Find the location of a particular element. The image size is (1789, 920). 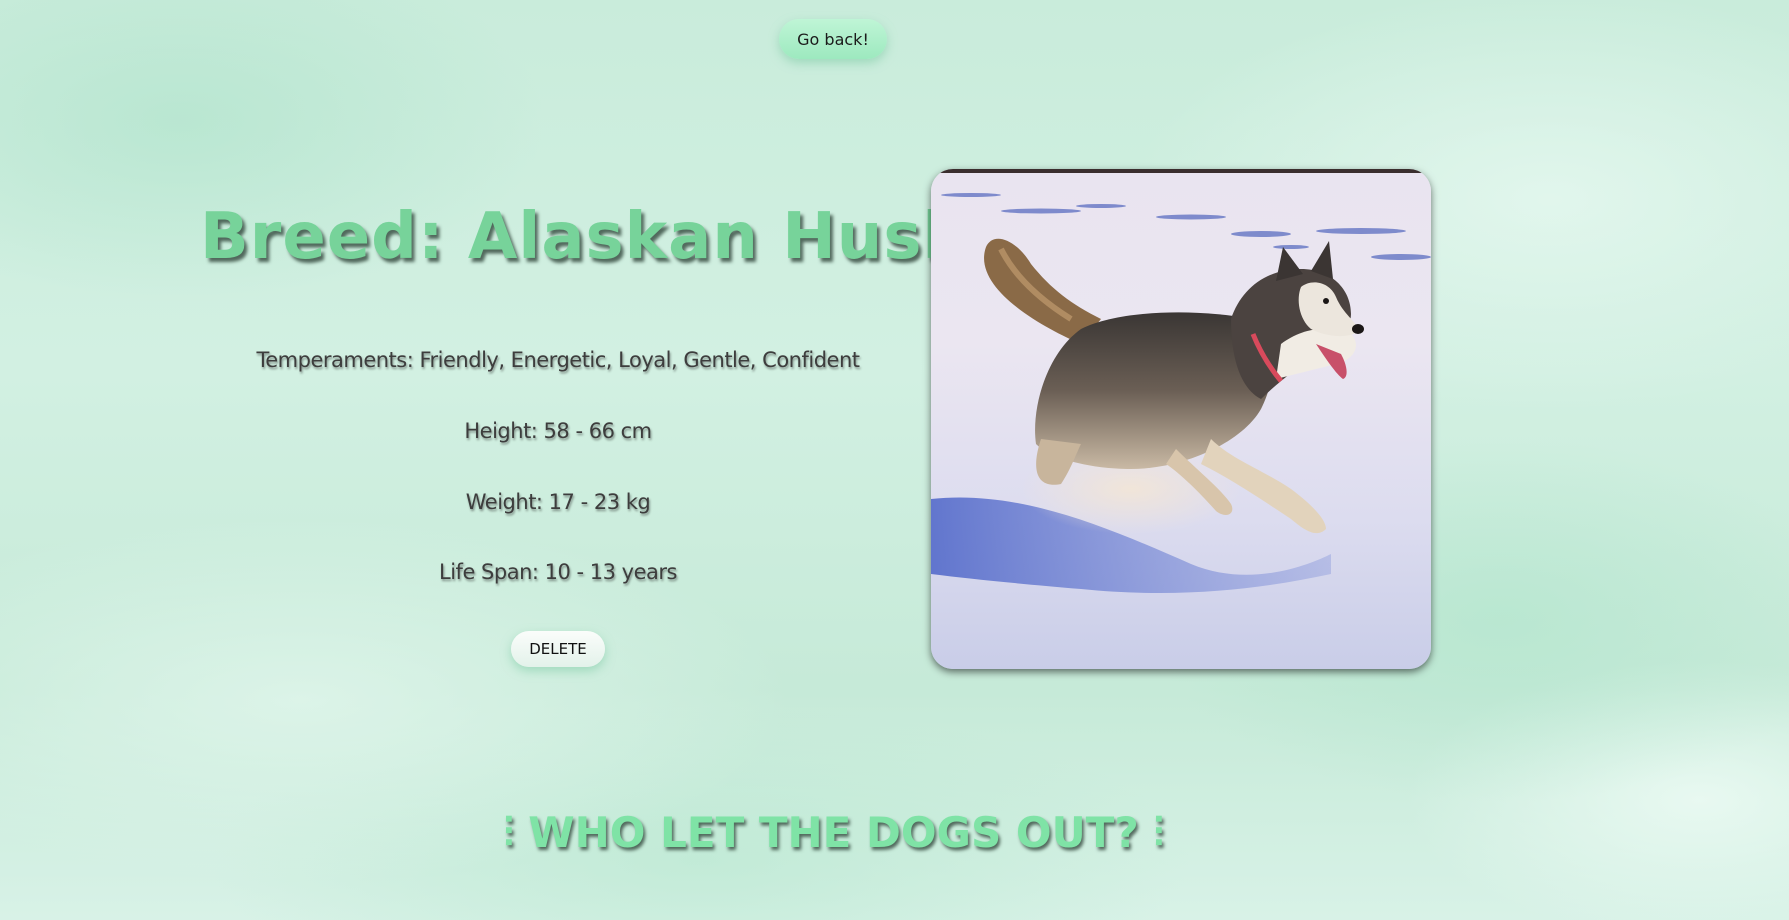

breed-title: Breed: Alaskan Husky is located at coordinates (604, 237).